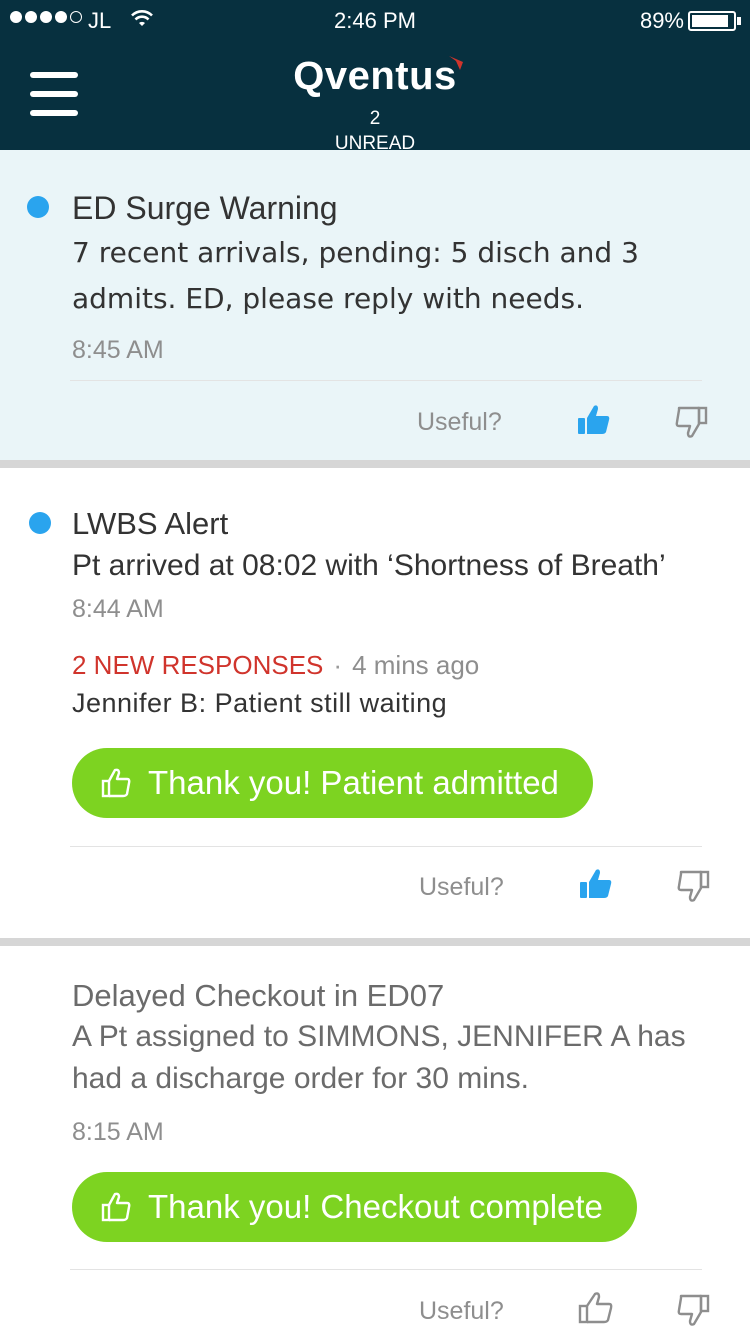 Image resolution: width=750 pixels, height=1334 pixels. I want to click on checkout-complete-button: Thank you! Checkout complete, so click(354, 1207).